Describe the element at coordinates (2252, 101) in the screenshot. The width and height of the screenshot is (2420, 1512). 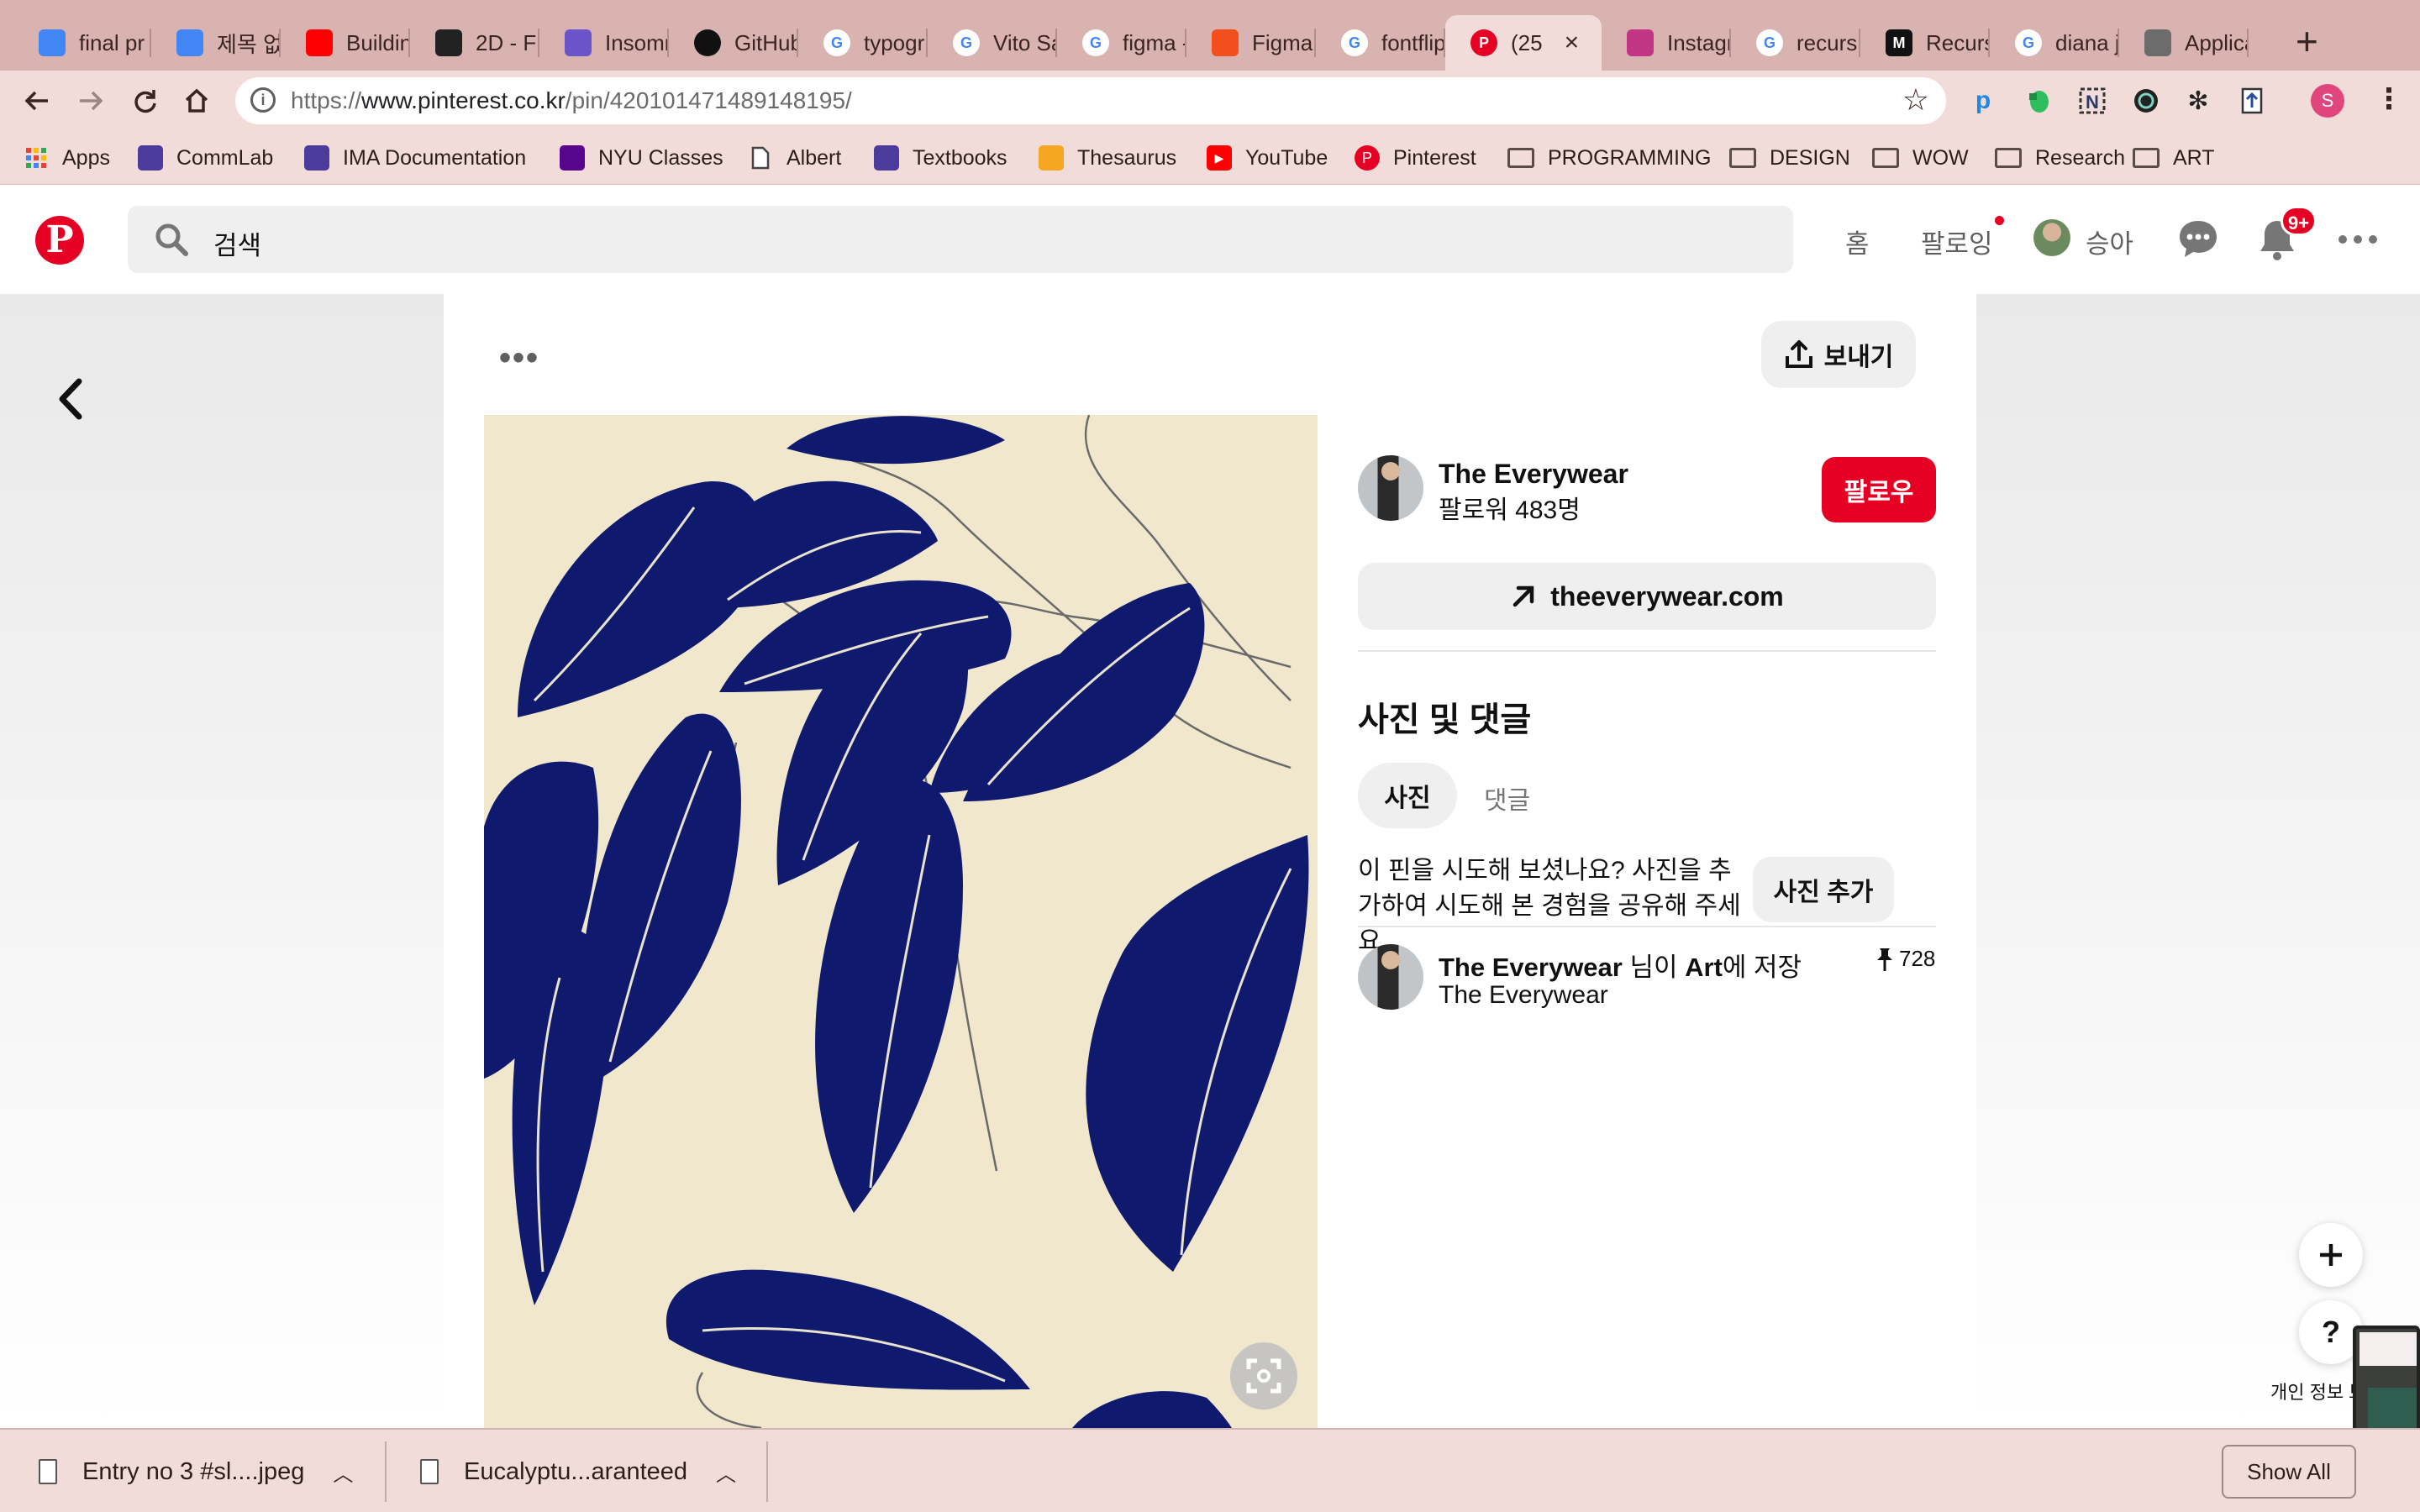
I see `upload-extension-icon` at that location.